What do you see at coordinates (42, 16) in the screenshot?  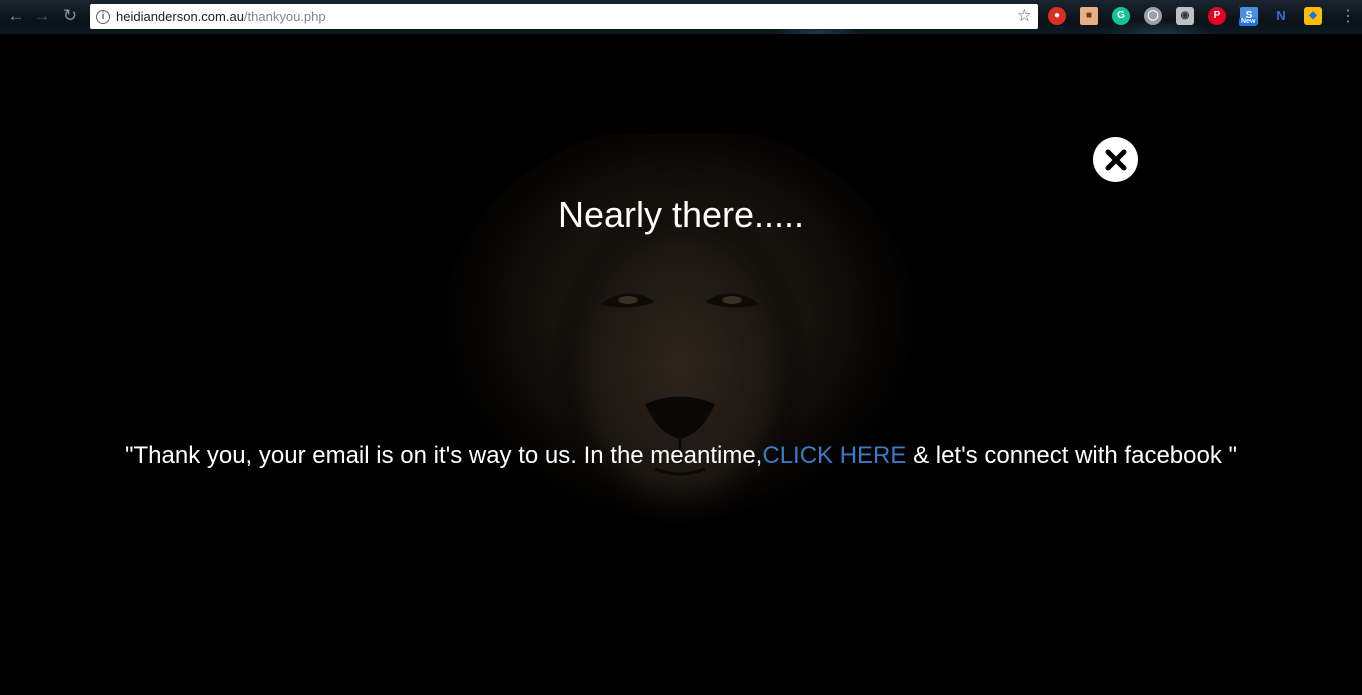 I see `forward-arrow-icon: →` at bounding box center [42, 16].